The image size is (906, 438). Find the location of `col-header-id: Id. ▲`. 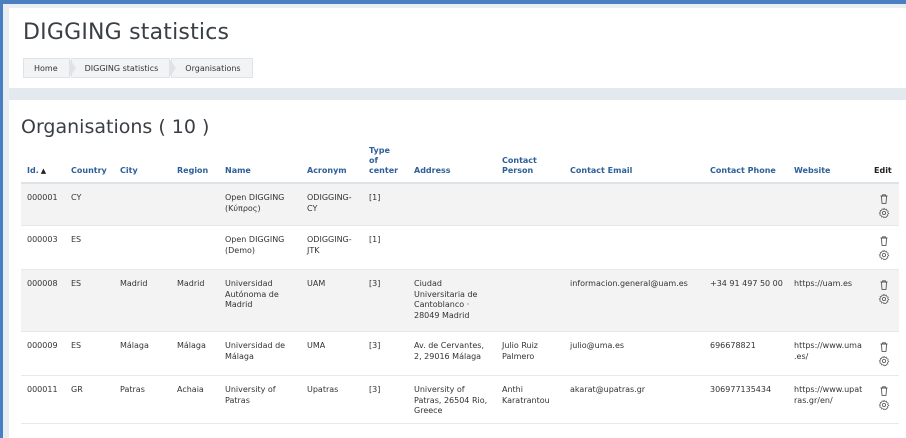

col-header-id: Id. ▲ is located at coordinates (43, 165).